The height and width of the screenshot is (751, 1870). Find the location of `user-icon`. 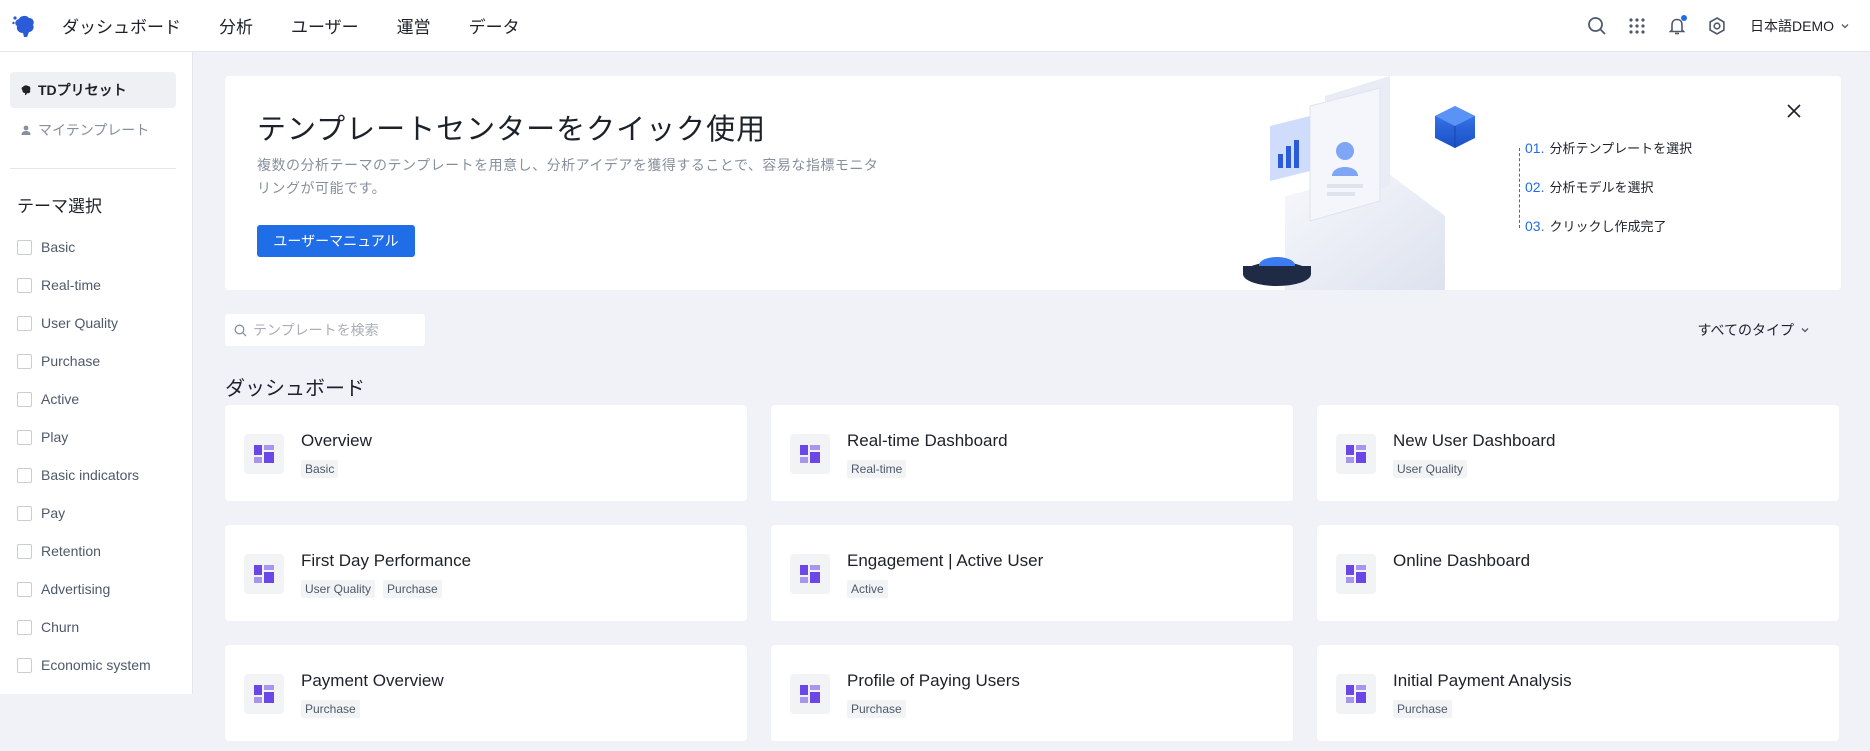

user-icon is located at coordinates (26, 130).